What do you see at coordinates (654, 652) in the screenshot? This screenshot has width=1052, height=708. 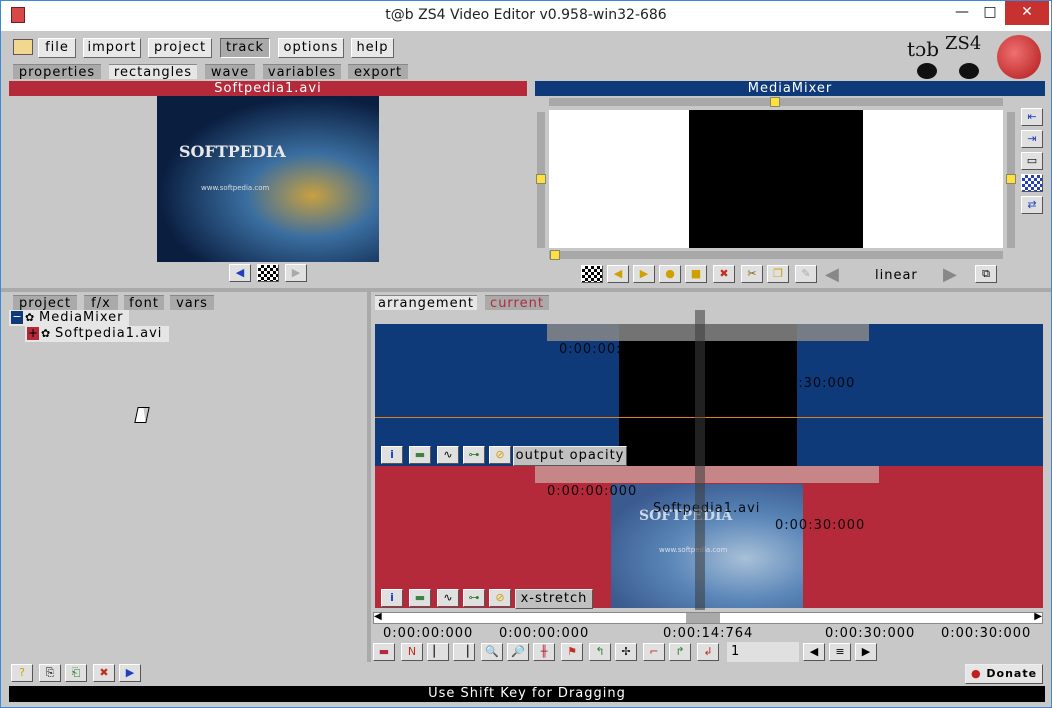 I see `snap-button: ⌐` at bounding box center [654, 652].